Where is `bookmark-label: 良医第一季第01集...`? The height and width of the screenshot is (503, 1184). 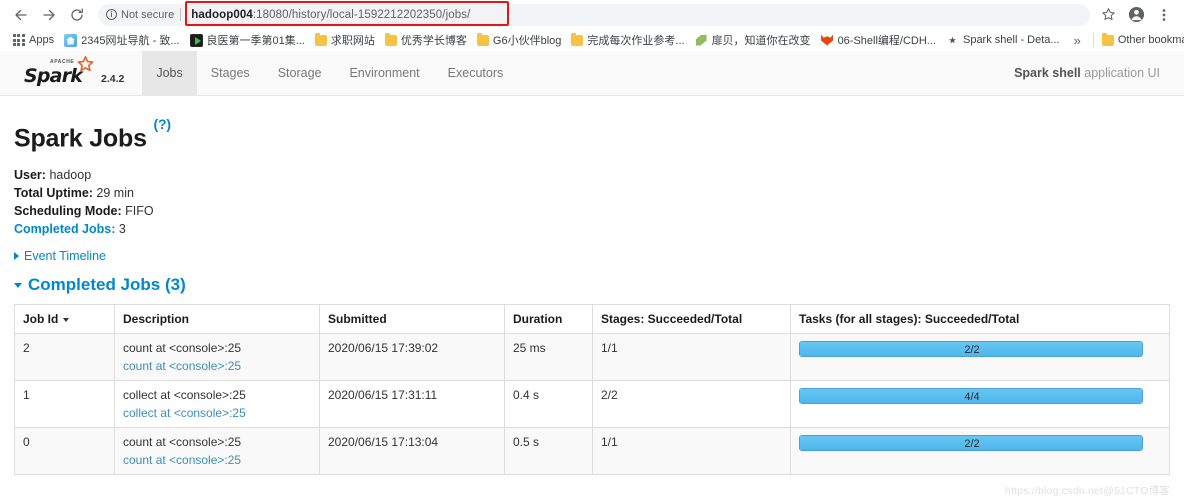
bookmark-label: 良医第一季第01集... is located at coordinates (255, 41).